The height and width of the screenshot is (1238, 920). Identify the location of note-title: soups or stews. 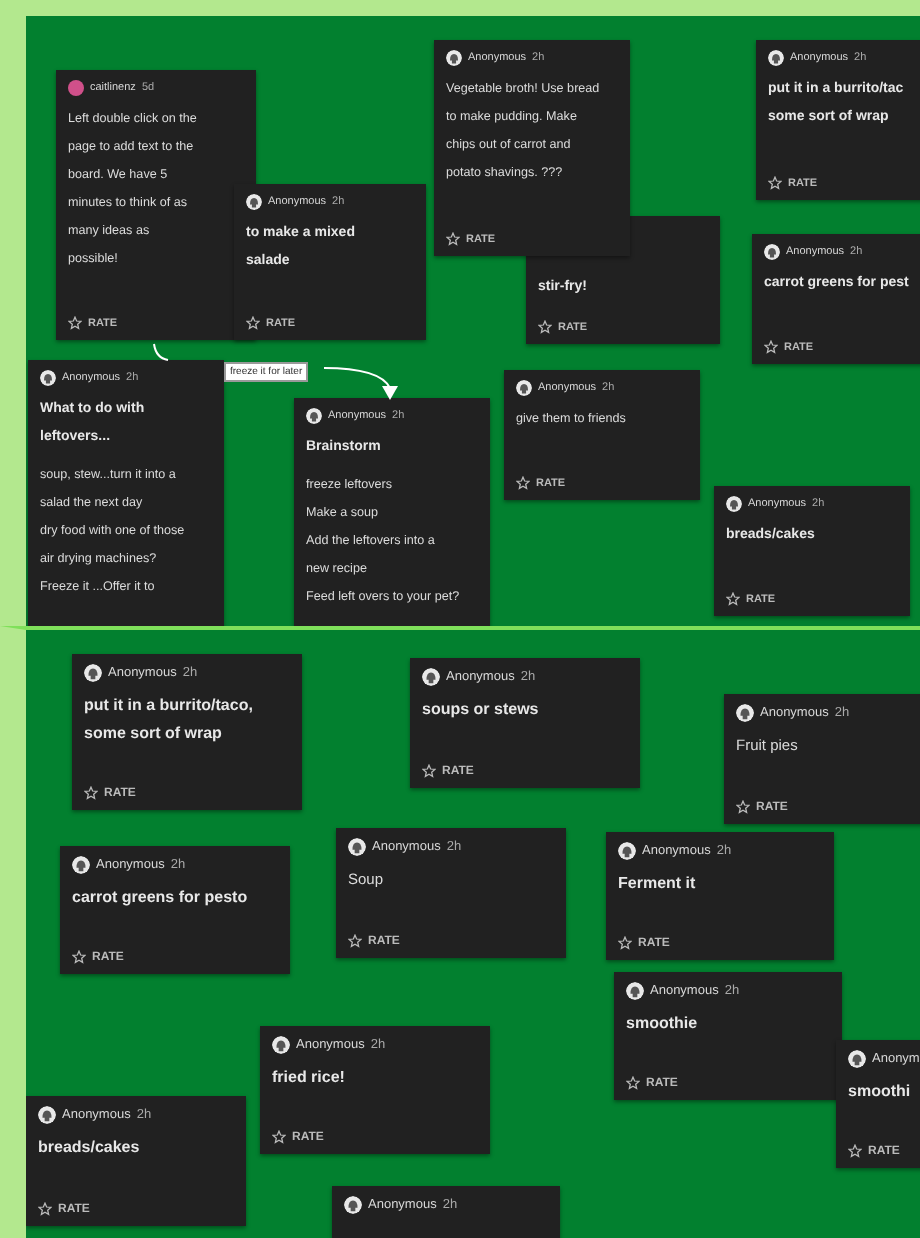
(481, 710).